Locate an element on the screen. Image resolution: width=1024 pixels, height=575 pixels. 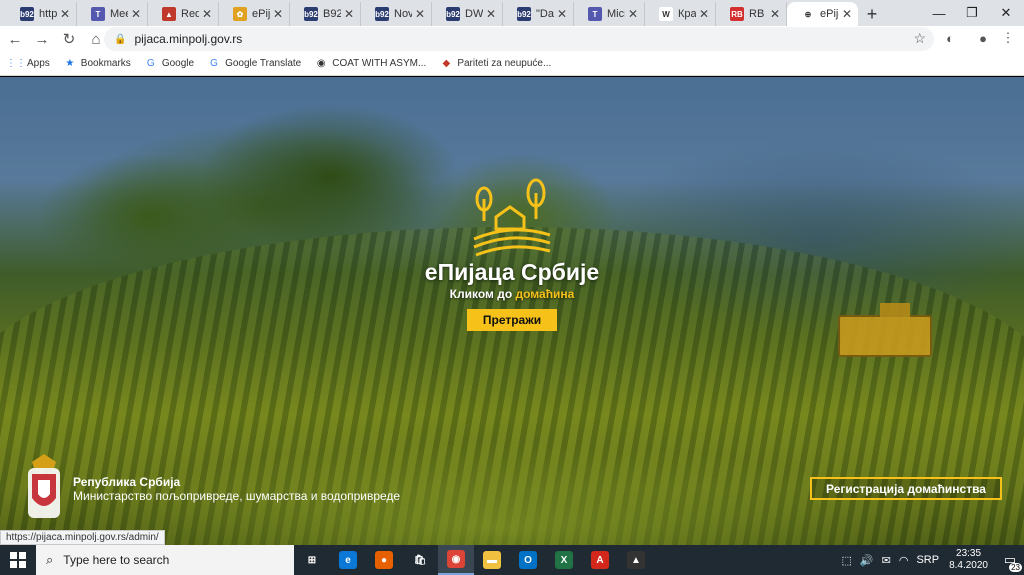
browser-tab: b92 Nove✕ is located at coordinates (396, 14).